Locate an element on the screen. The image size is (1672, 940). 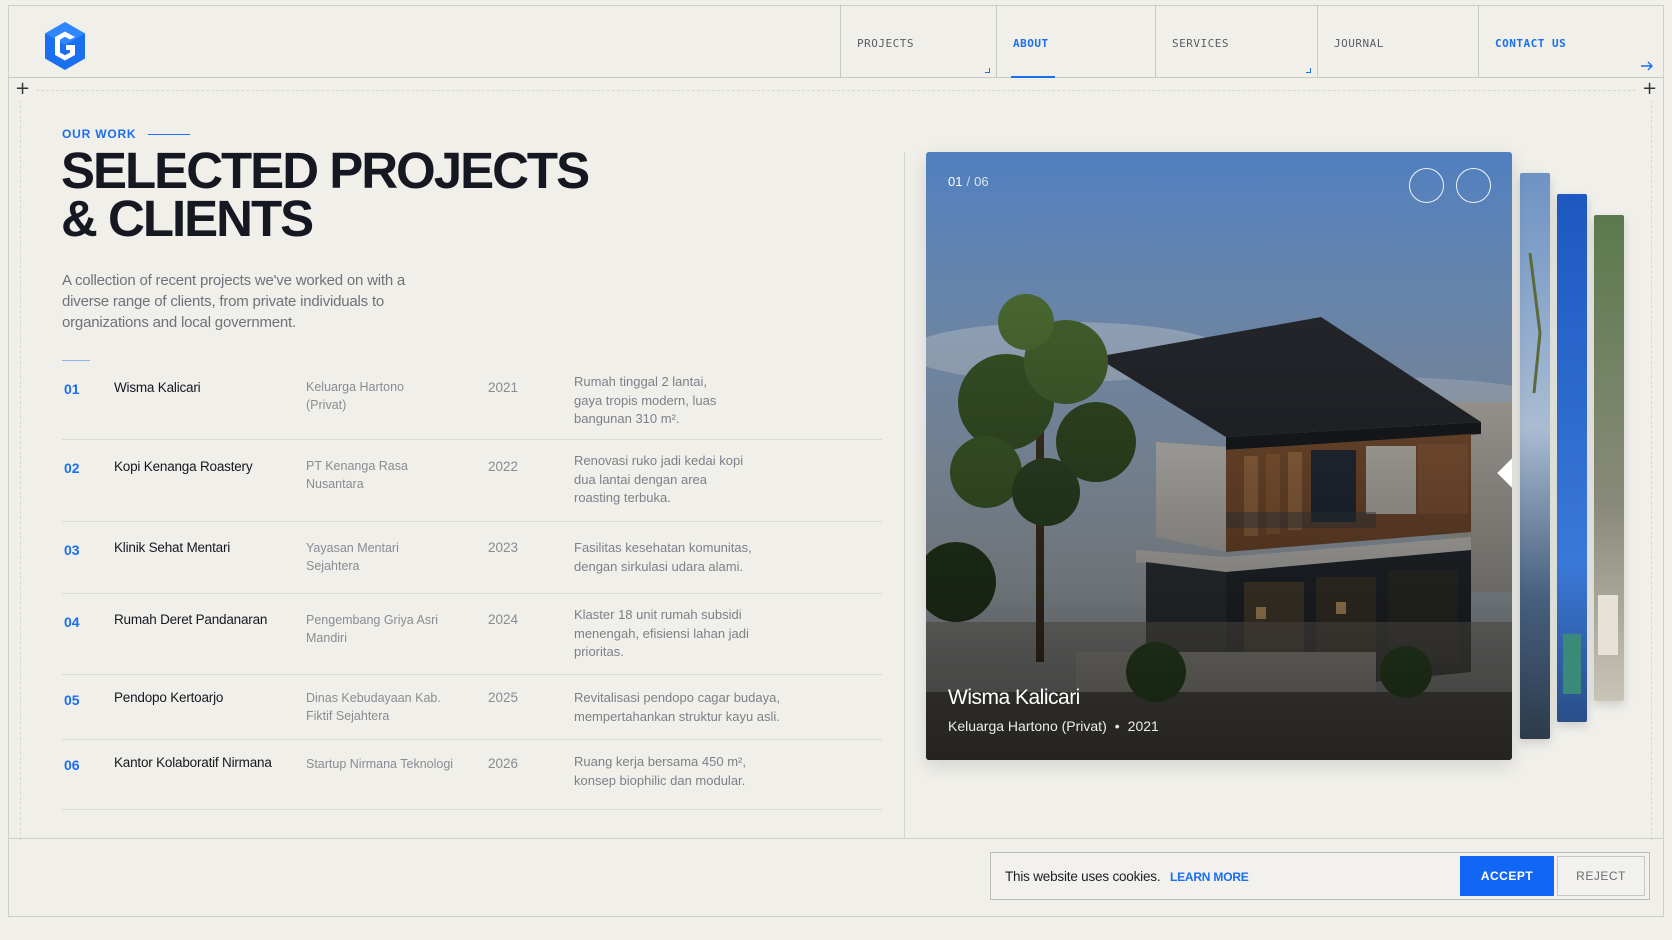
project-year: 2026 is located at coordinates (503, 763).